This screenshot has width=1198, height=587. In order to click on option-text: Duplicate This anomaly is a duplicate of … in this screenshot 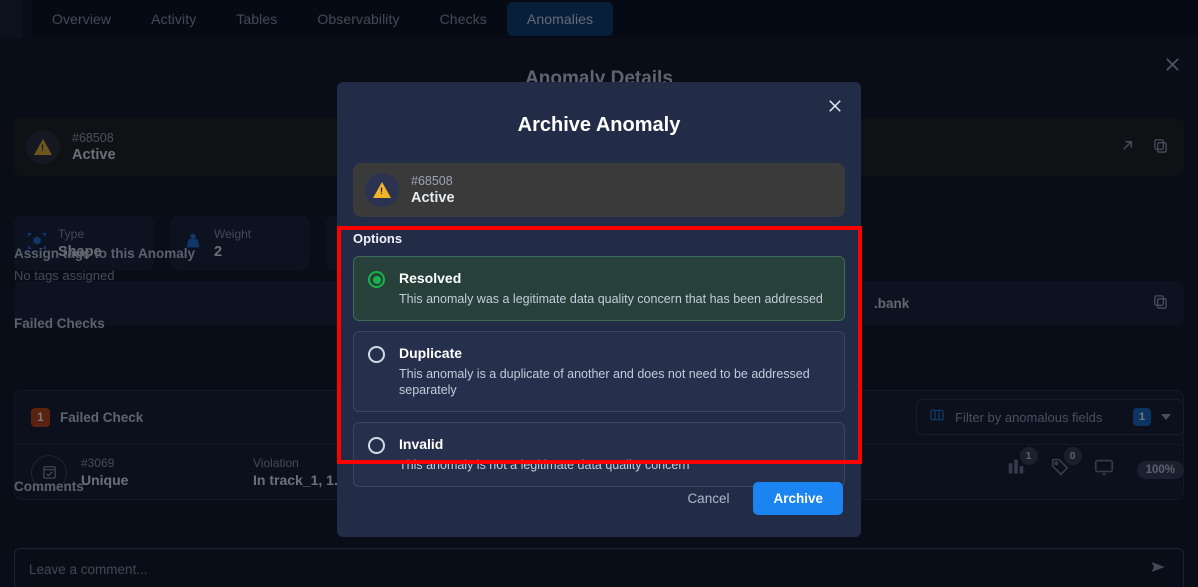, I will do `click(614, 371)`.